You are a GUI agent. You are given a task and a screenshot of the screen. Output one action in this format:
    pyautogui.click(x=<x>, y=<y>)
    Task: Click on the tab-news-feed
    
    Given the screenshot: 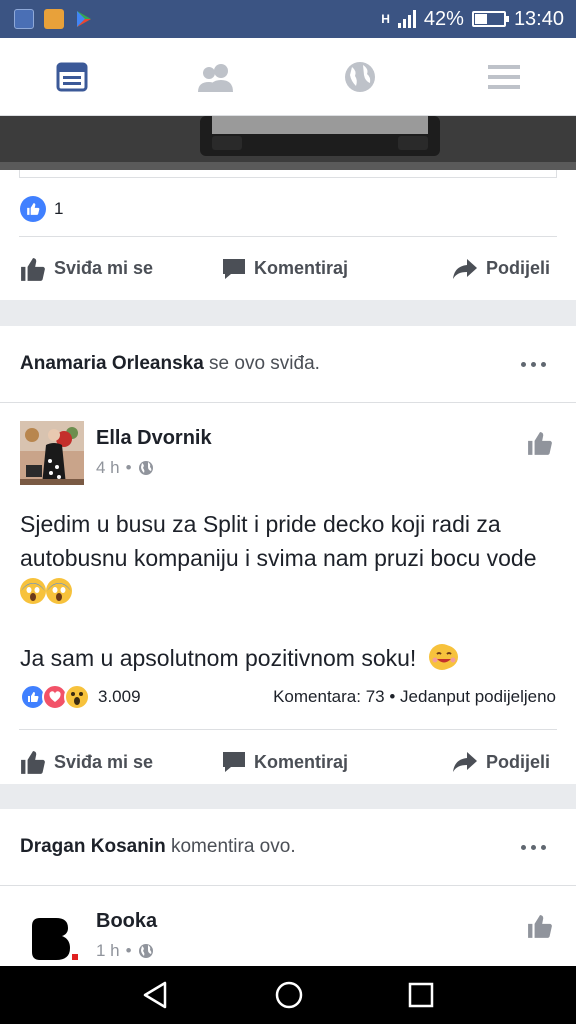 What is the action you would take?
    pyautogui.click(x=72, y=76)
    